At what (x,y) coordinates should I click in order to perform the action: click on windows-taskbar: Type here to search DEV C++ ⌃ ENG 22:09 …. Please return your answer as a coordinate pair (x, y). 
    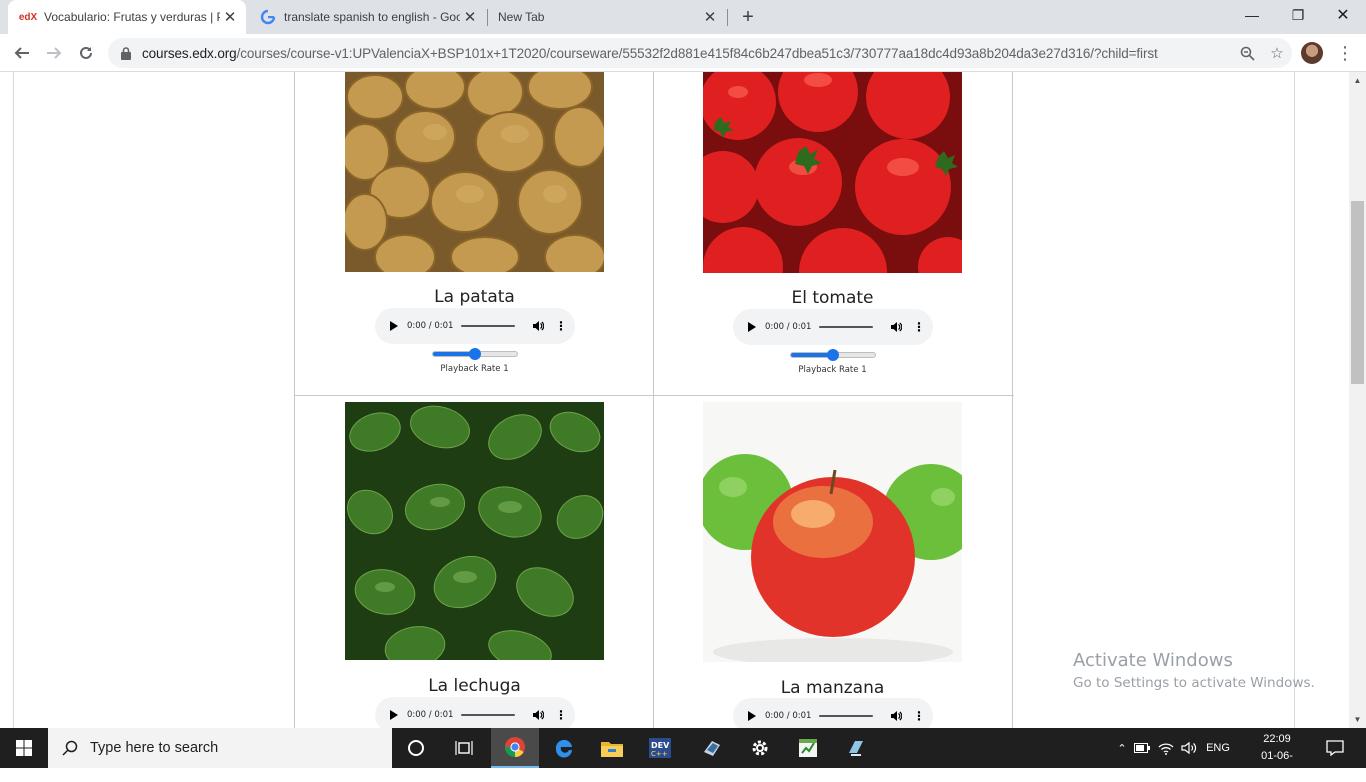
    Looking at the image, I should click on (683, 753).